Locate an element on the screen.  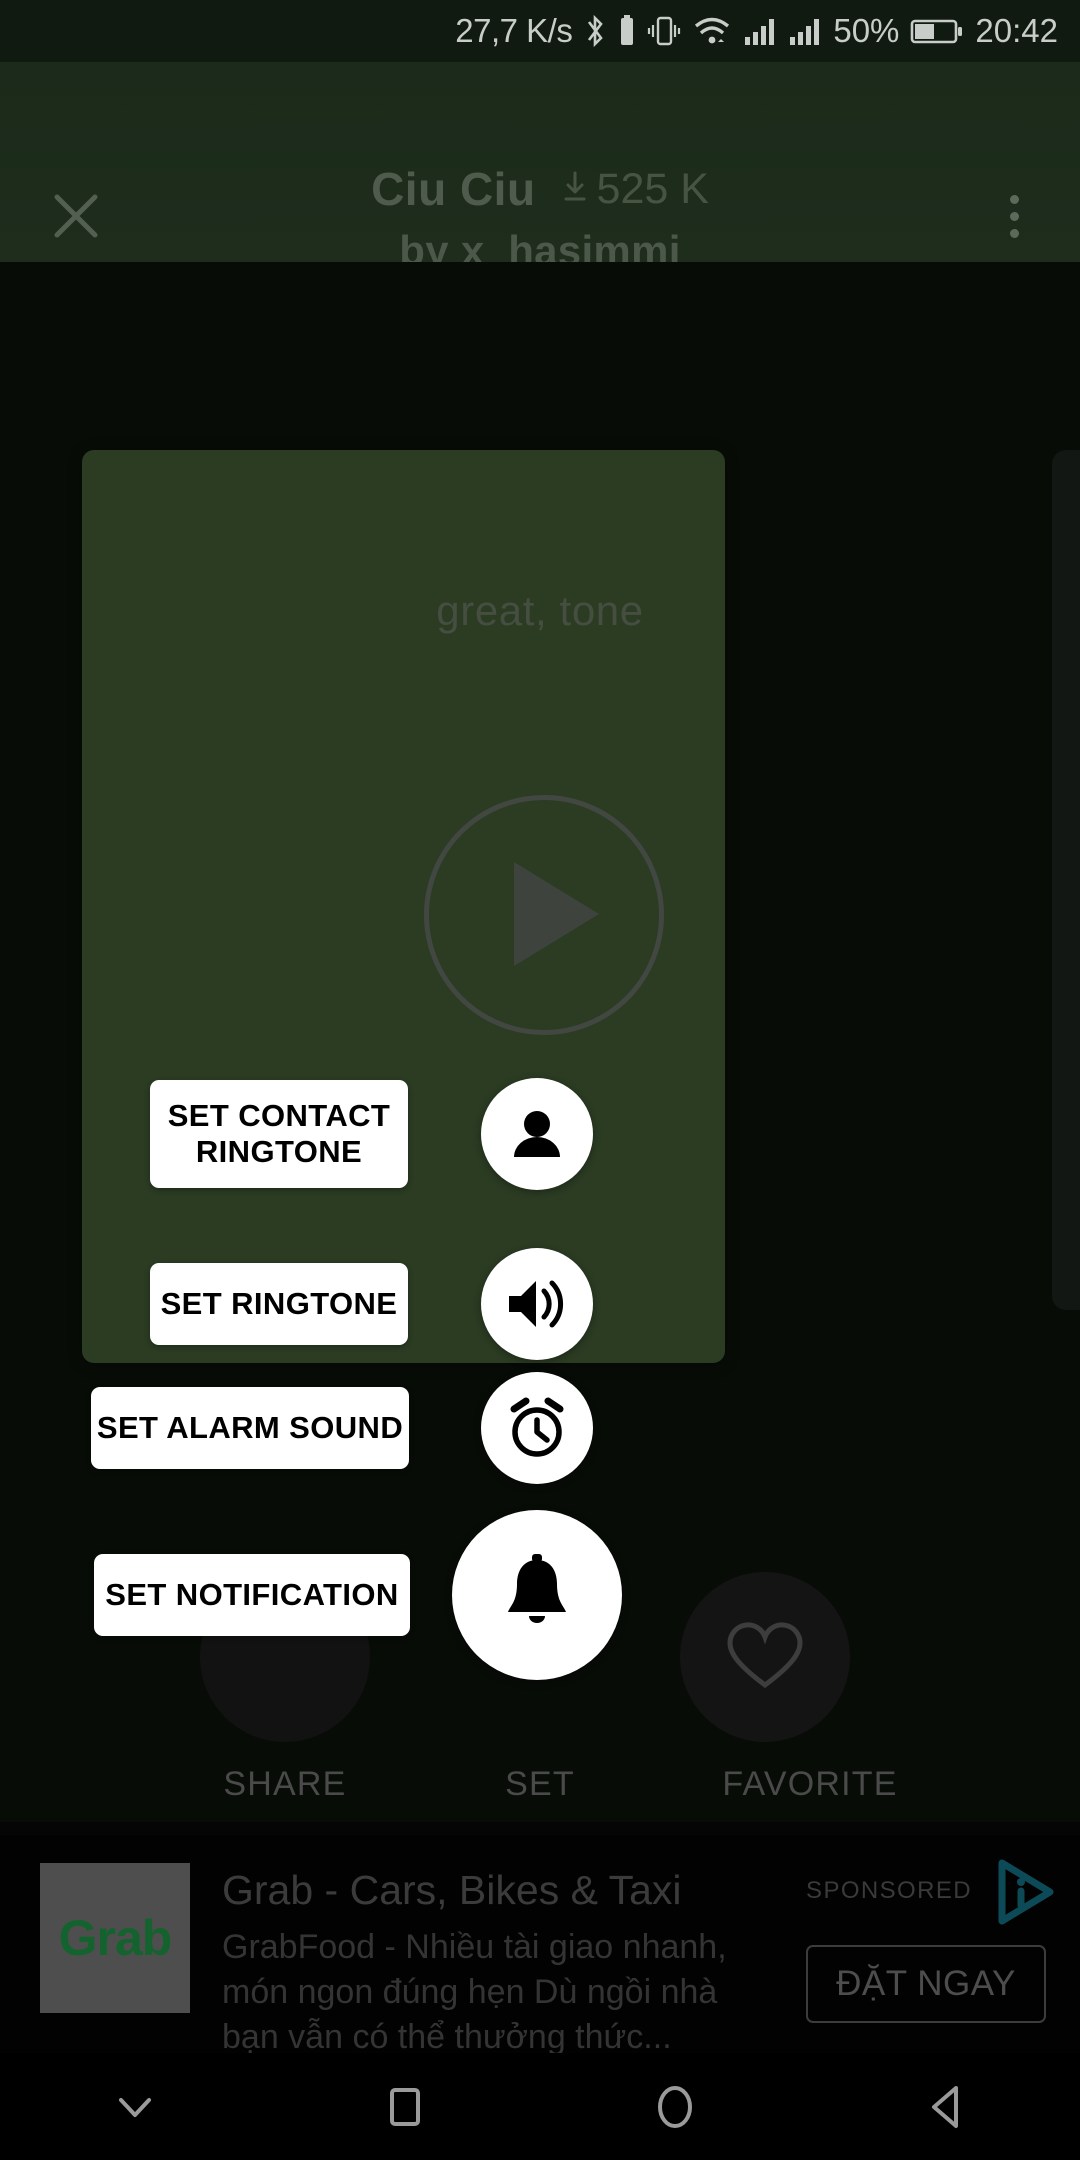
ad-cta-button: ĐẶT NGAY is located at coordinates (926, 1984).